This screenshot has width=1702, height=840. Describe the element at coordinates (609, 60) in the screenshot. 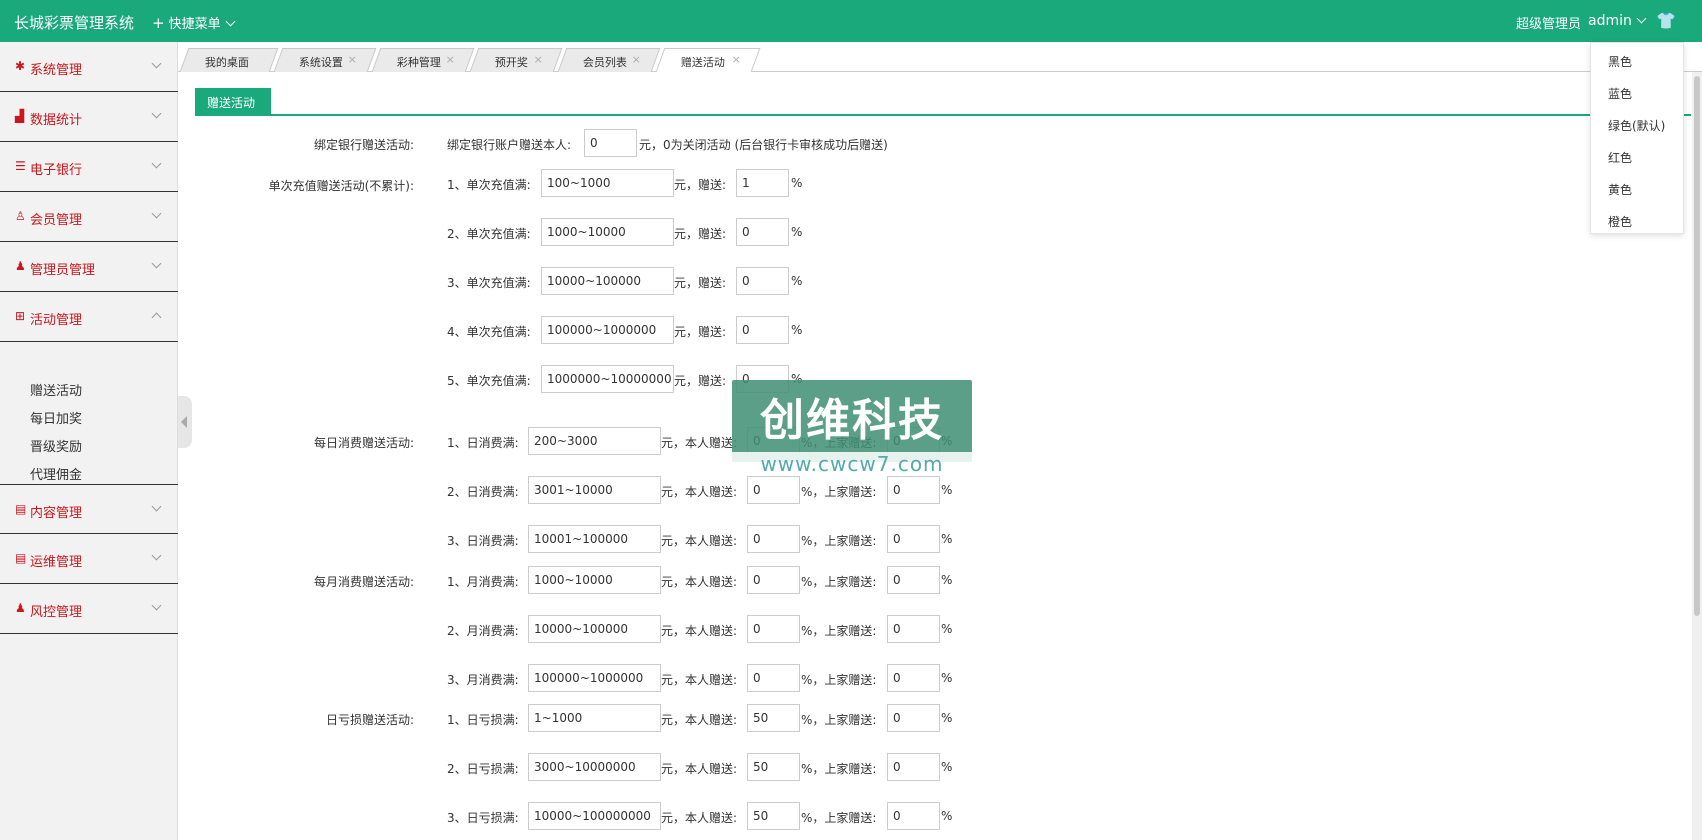

I see `tab-member-list: 会员列表 ×` at that location.